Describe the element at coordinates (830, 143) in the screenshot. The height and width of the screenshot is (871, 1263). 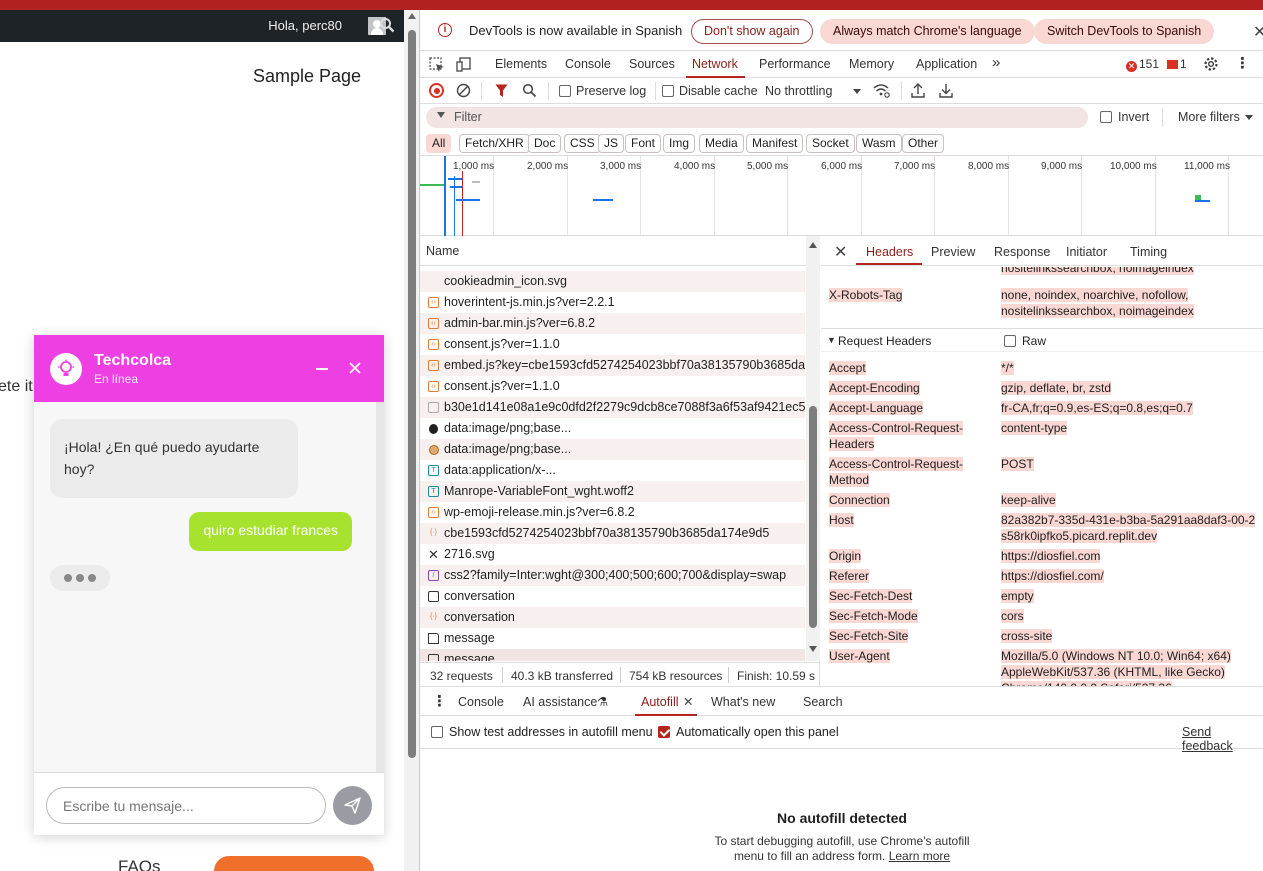
I see `type-socket: Socket` at that location.